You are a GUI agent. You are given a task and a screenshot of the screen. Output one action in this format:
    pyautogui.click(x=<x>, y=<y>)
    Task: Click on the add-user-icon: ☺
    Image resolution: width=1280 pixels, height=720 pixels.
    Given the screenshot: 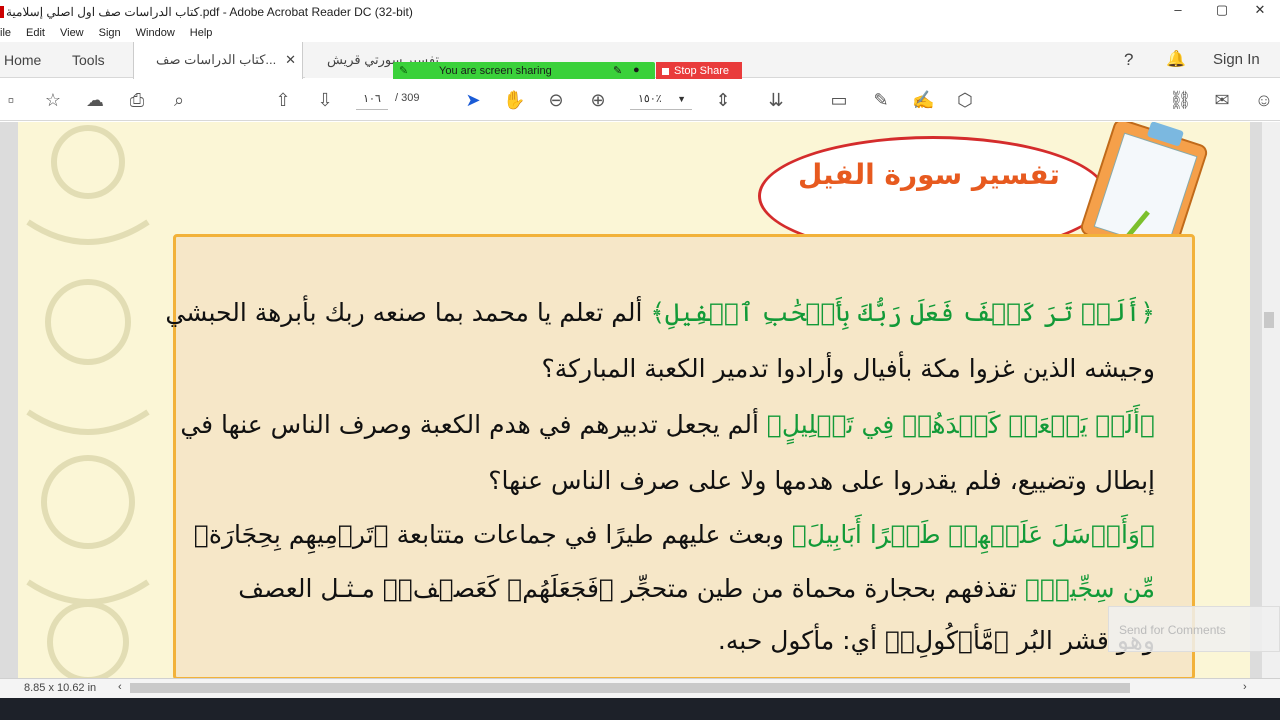 What is the action you would take?
    pyautogui.click(x=1264, y=100)
    